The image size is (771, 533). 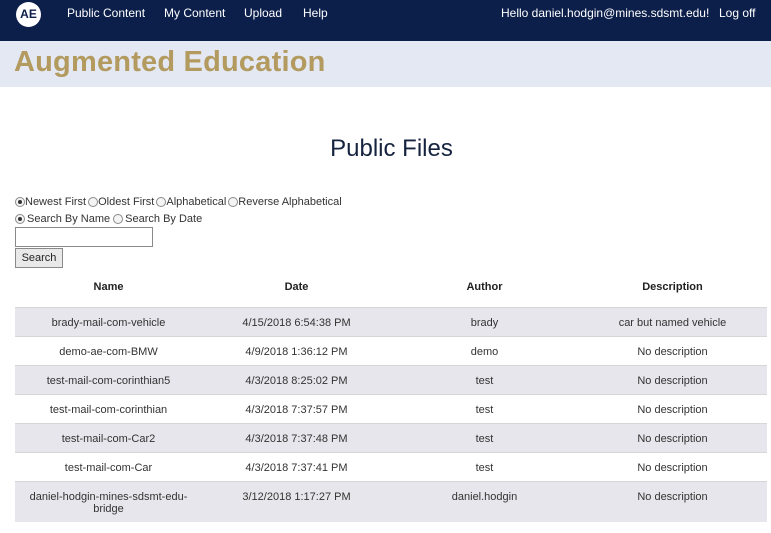 I want to click on file-name-line-1: daniel-hodgin-mines-sdsmt-edu-, so click(x=108, y=497).